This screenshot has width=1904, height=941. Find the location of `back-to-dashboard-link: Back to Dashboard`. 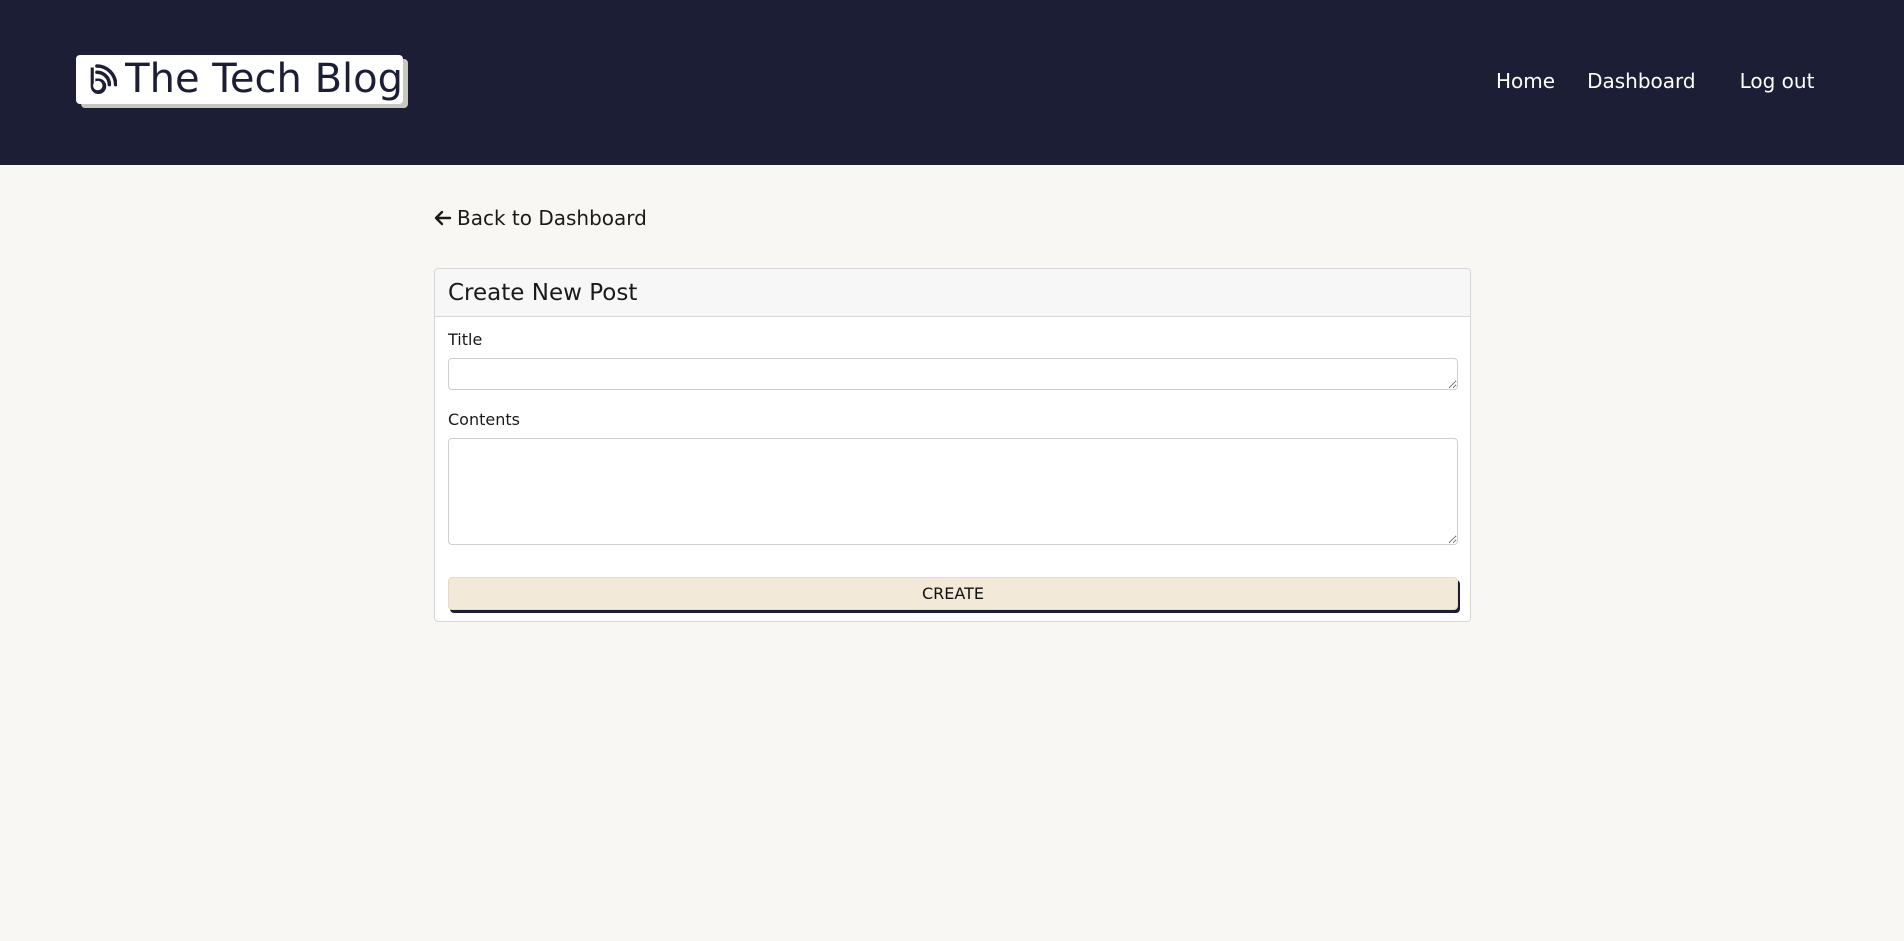

back-to-dashboard-link: Back to Dashboard is located at coordinates (540, 218).